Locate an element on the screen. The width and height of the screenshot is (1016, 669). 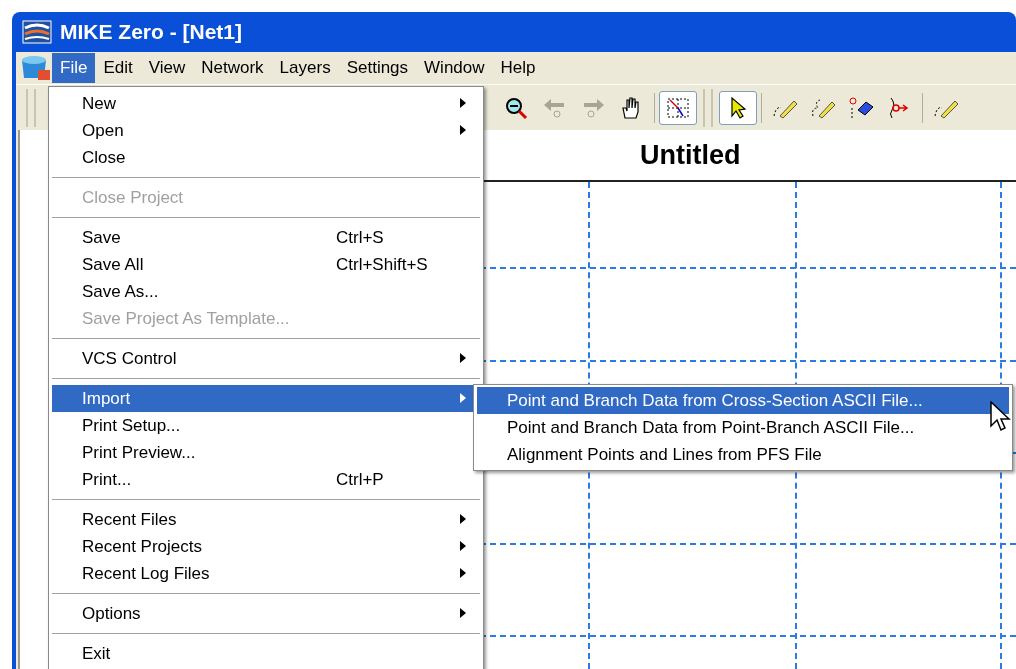
grid-icon is located at coordinates (678, 107).